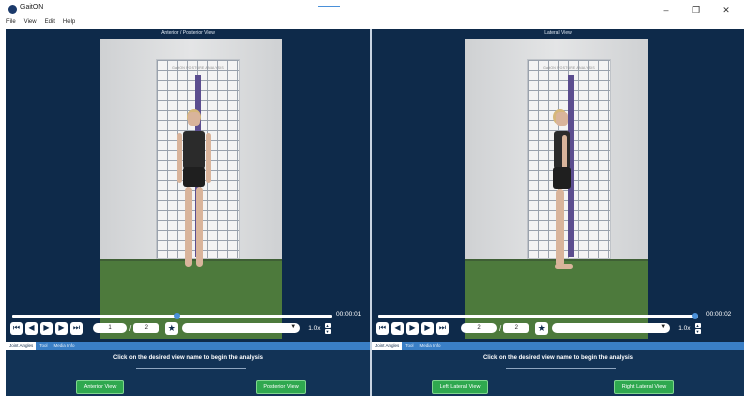 This screenshot has height=396, width=744. What do you see at coordinates (558, 33) in the screenshot?
I see `pane-title: Lateral View` at bounding box center [558, 33].